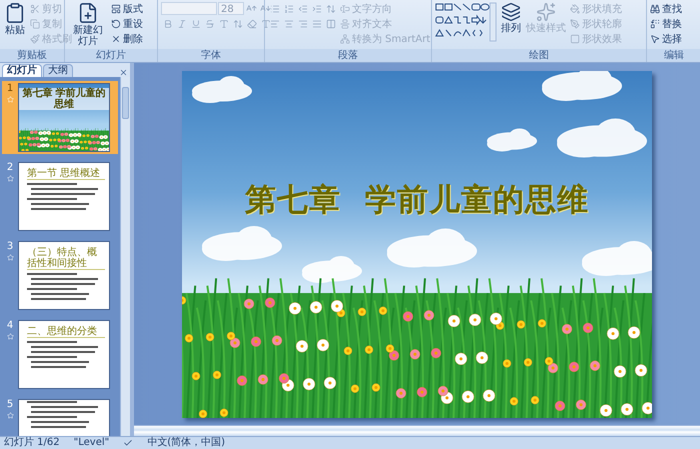 The height and width of the screenshot is (449, 700). I want to click on slide-thumbnail-row: 5, so click(60, 416).